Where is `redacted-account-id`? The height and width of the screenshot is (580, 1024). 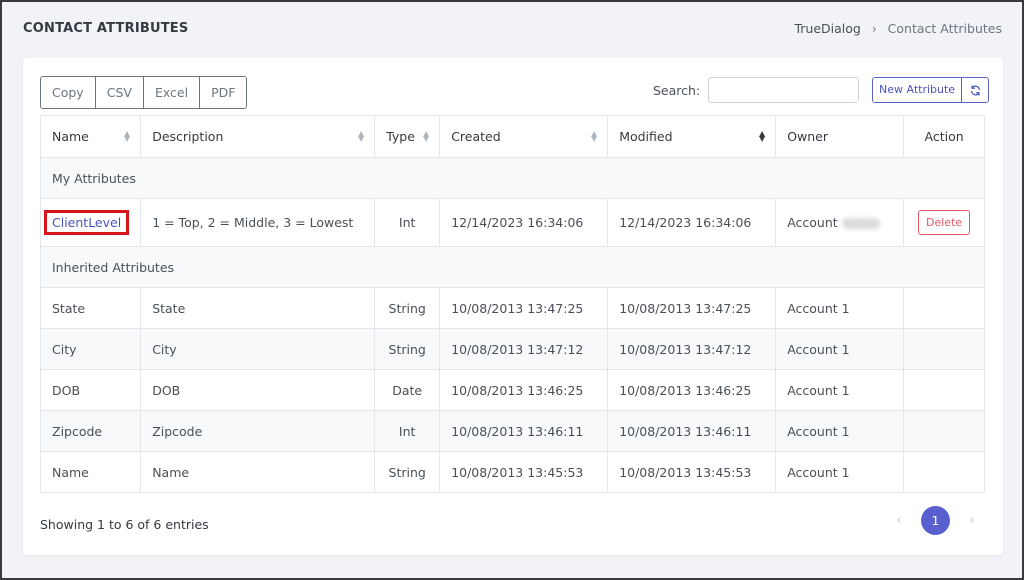
redacted-account-id is located at coordinates (860, 223).